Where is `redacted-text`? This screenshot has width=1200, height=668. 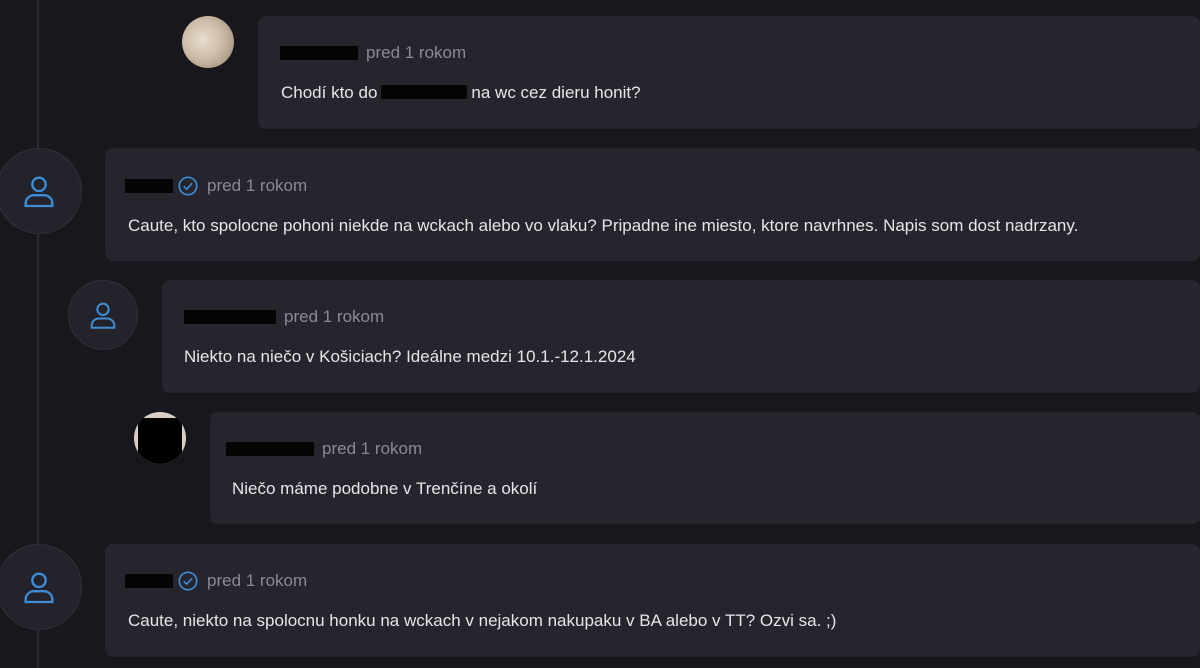
redacted-text is located at coordinates (424, 92).